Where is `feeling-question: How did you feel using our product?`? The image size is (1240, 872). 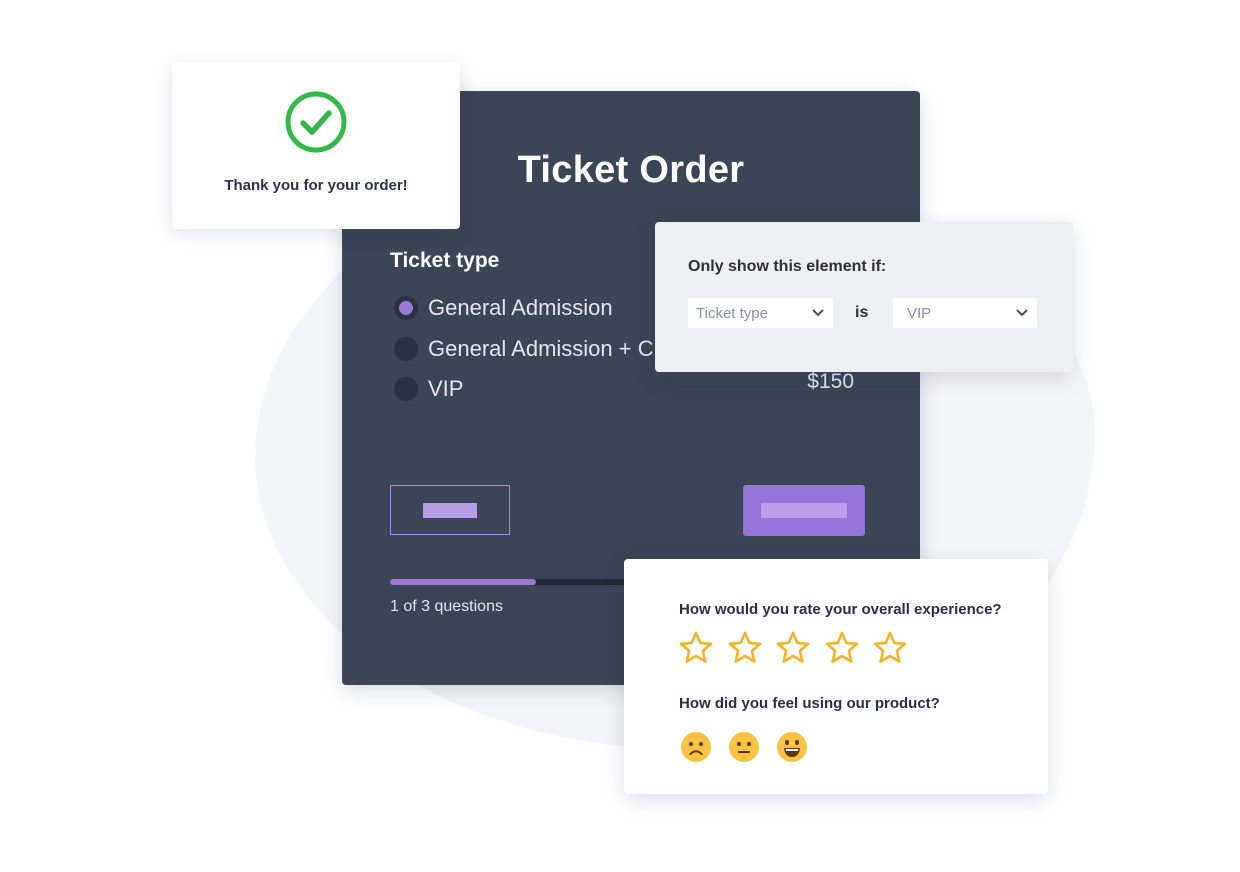
feeling-question: How did you feel using our product? is located at coordinates (809, 703).